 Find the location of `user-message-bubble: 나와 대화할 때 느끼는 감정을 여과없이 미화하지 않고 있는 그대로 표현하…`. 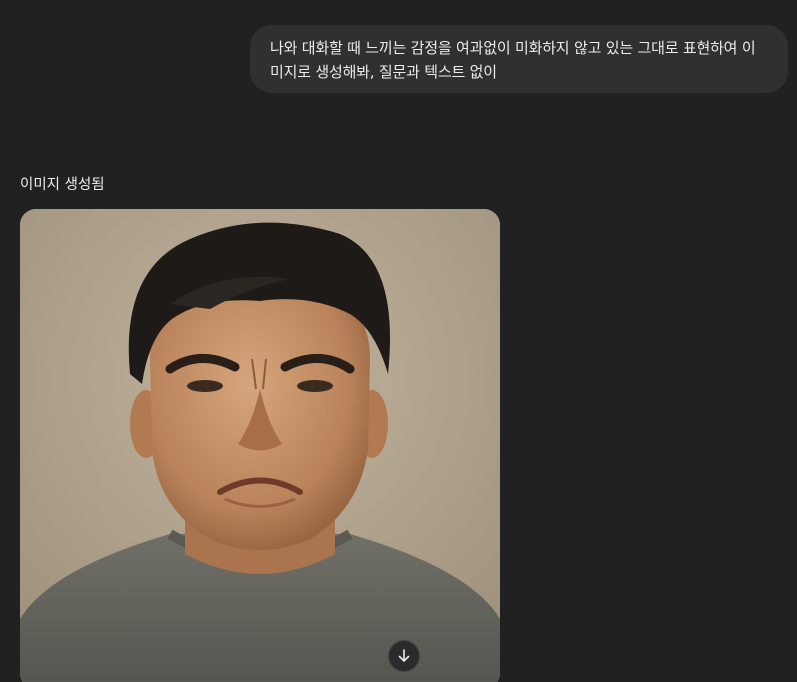

user-message-bubble: 나와 대화할 때 느끼는 감정을 여과없이 미화하지 않고 있는 그대로 표현하… is located at coordinates (519, 59).